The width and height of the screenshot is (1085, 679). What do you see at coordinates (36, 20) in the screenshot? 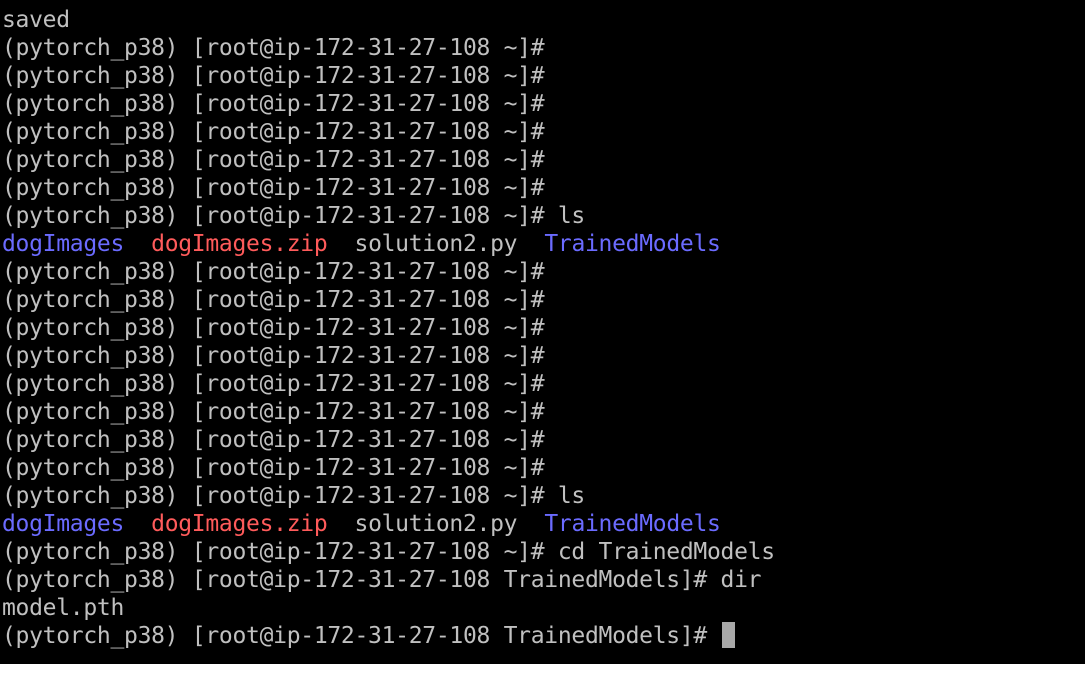
I see `terminal-text: saved` at bounding box center [36, 20].